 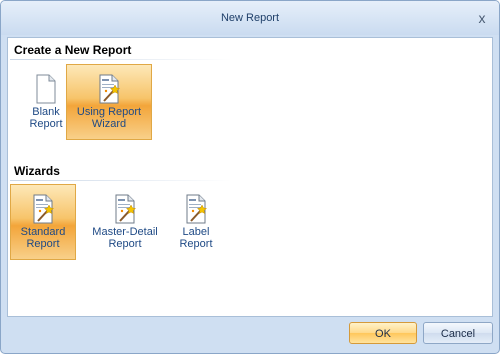 I want to click on dialog-title: New Report, so click(x=250, y=18).